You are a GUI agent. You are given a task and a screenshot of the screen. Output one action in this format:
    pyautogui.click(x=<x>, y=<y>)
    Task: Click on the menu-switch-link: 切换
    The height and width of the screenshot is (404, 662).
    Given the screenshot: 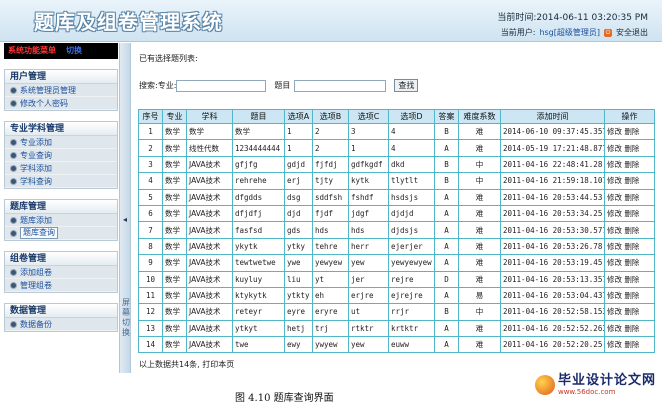 What is the action you would take?
    pyautogui.click(x=74, y=50)
    